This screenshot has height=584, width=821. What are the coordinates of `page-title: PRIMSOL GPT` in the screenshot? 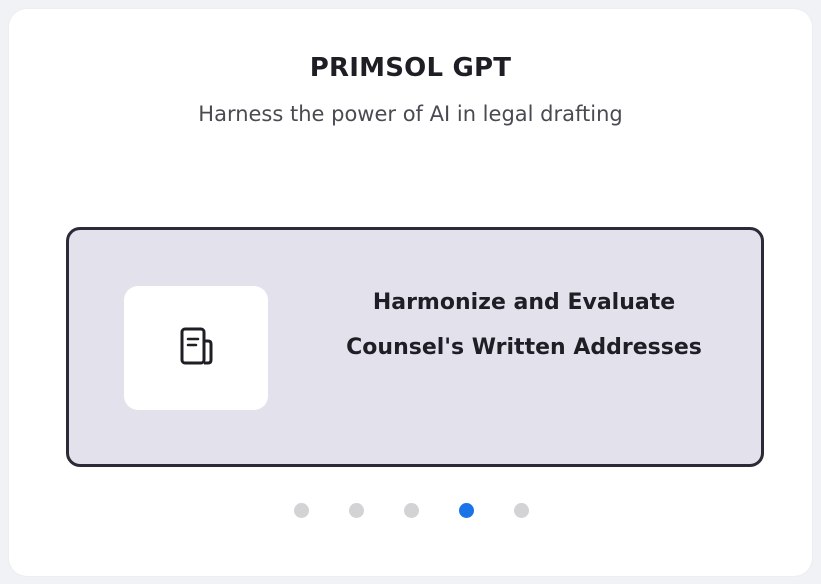 It's located at (410, 68).